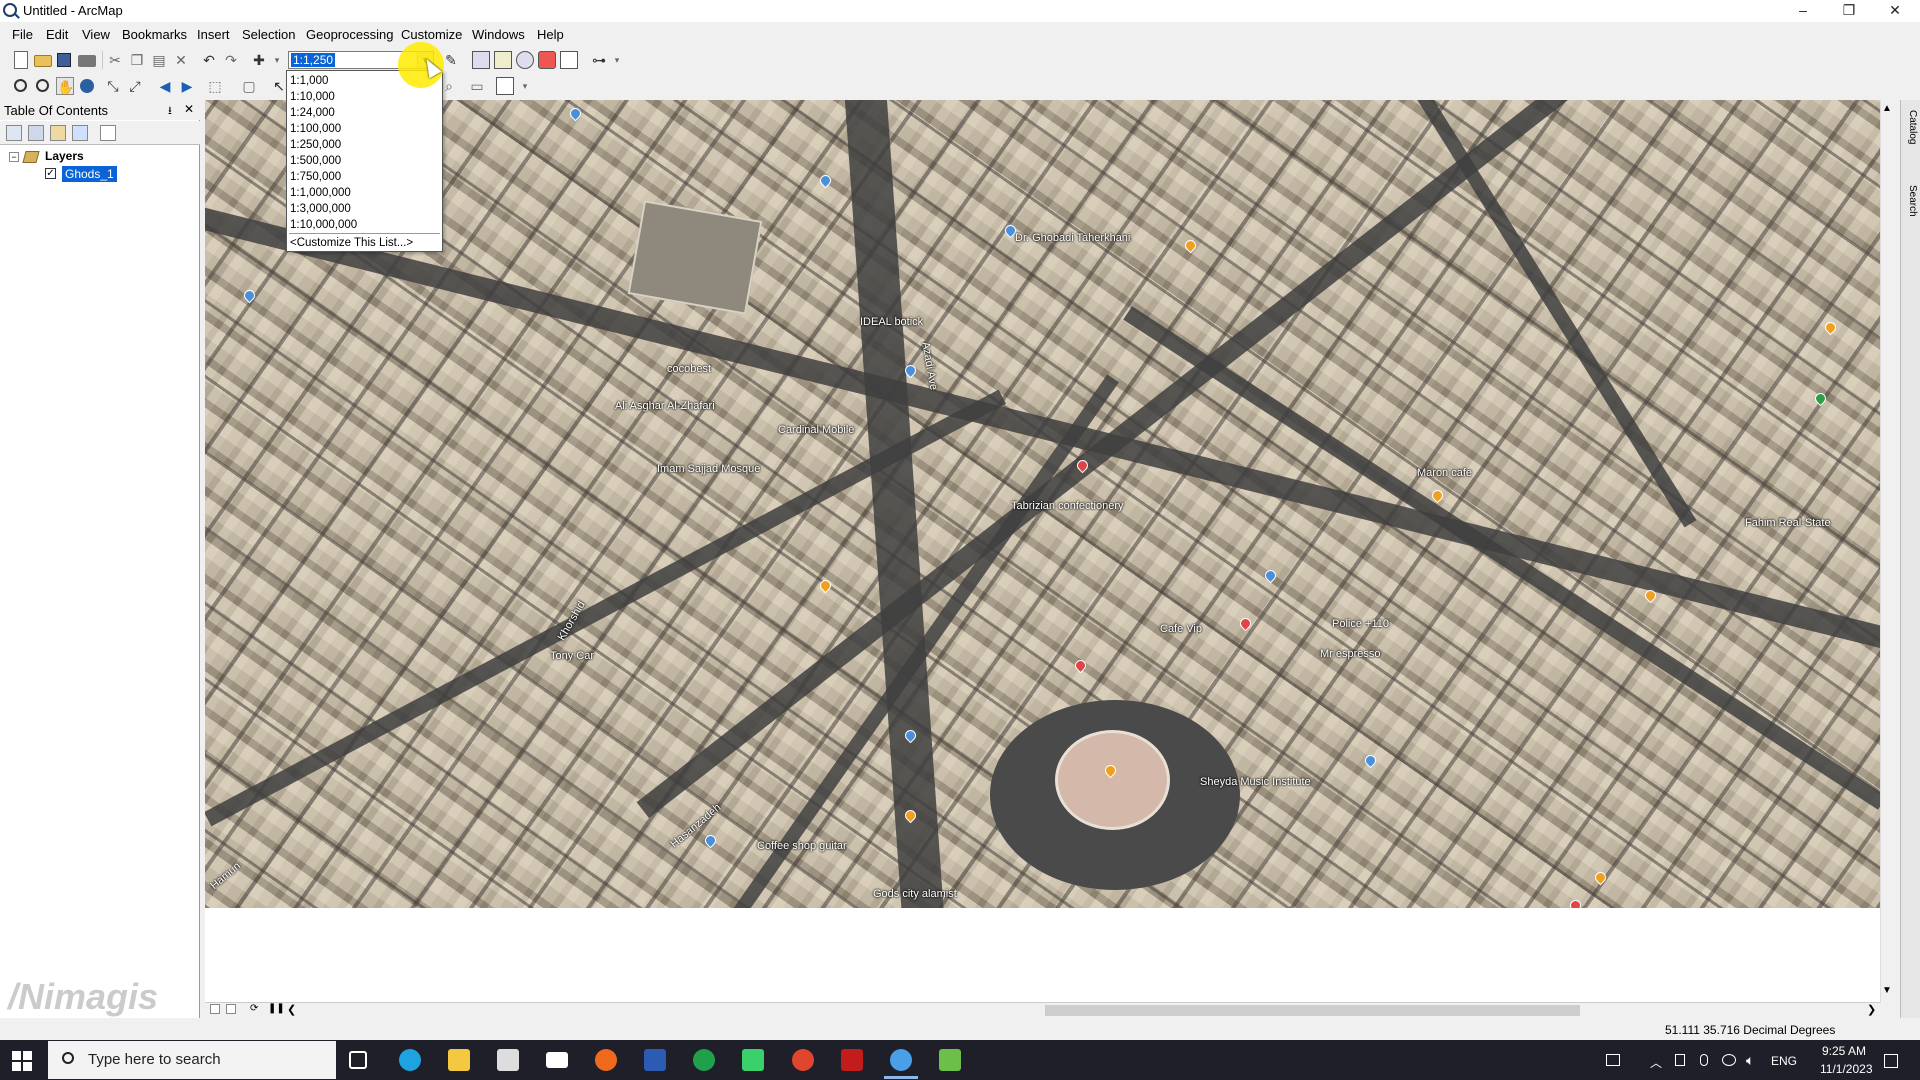  What do you see at coordinates (1887, 990) in the screenshot?
I see `scroll-down-icon: ▼` at bounding box center [1887, 990].